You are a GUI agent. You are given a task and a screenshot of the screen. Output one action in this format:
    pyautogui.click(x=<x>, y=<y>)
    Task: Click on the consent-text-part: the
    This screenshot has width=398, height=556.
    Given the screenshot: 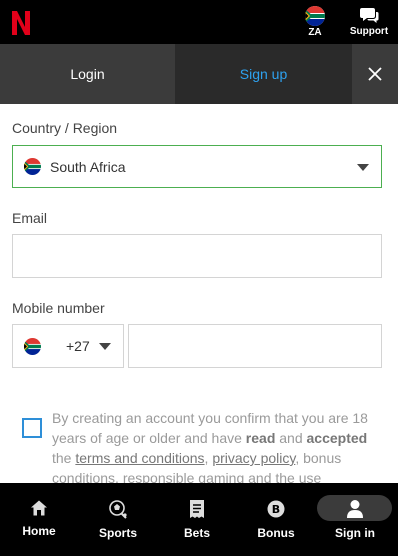 What is the action you would take?
    pyautogui.click(x=64, y=458)
    